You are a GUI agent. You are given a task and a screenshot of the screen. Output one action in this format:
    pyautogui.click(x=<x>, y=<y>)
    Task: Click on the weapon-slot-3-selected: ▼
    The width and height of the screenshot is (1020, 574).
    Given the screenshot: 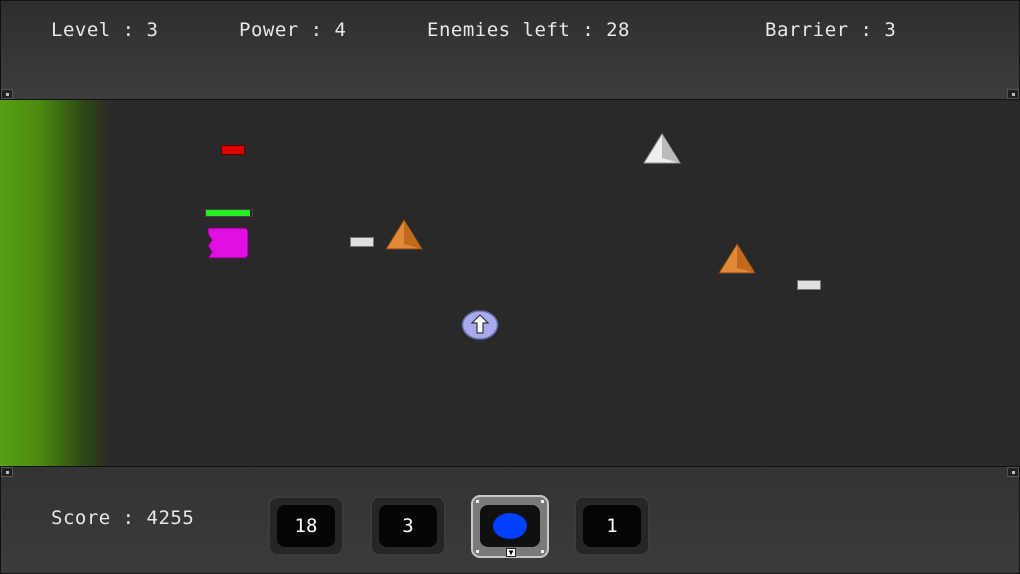 What is the action you would take?
    pyautogui.click(x=510, y=526)
    